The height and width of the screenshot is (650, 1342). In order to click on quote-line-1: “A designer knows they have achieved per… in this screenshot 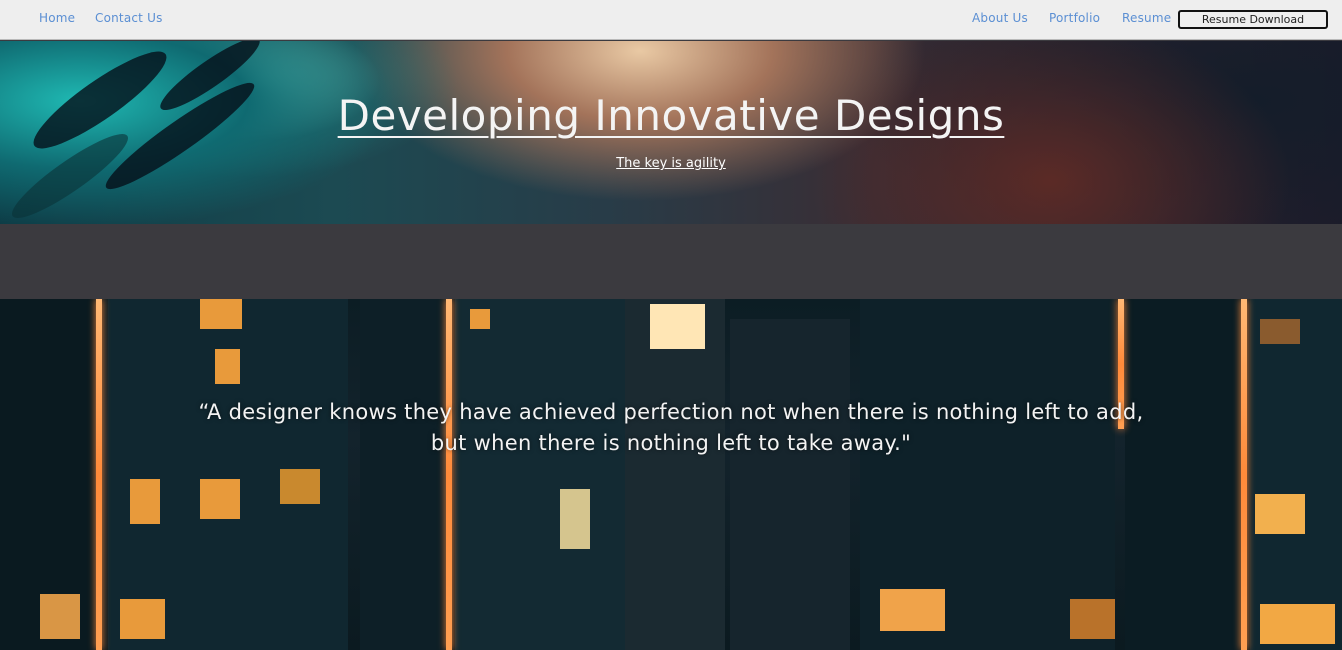, I will do `click(671, 412)`.